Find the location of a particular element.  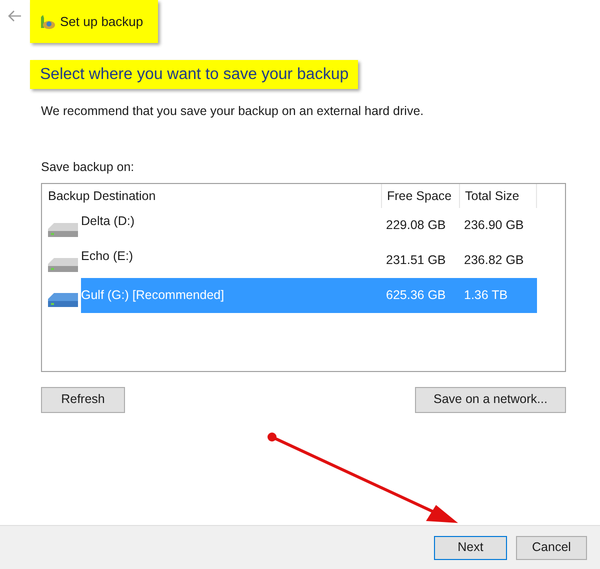

destination-row: Echo (E:) 231.51 GB 236.82 GB is located at coordinates (309, 260).